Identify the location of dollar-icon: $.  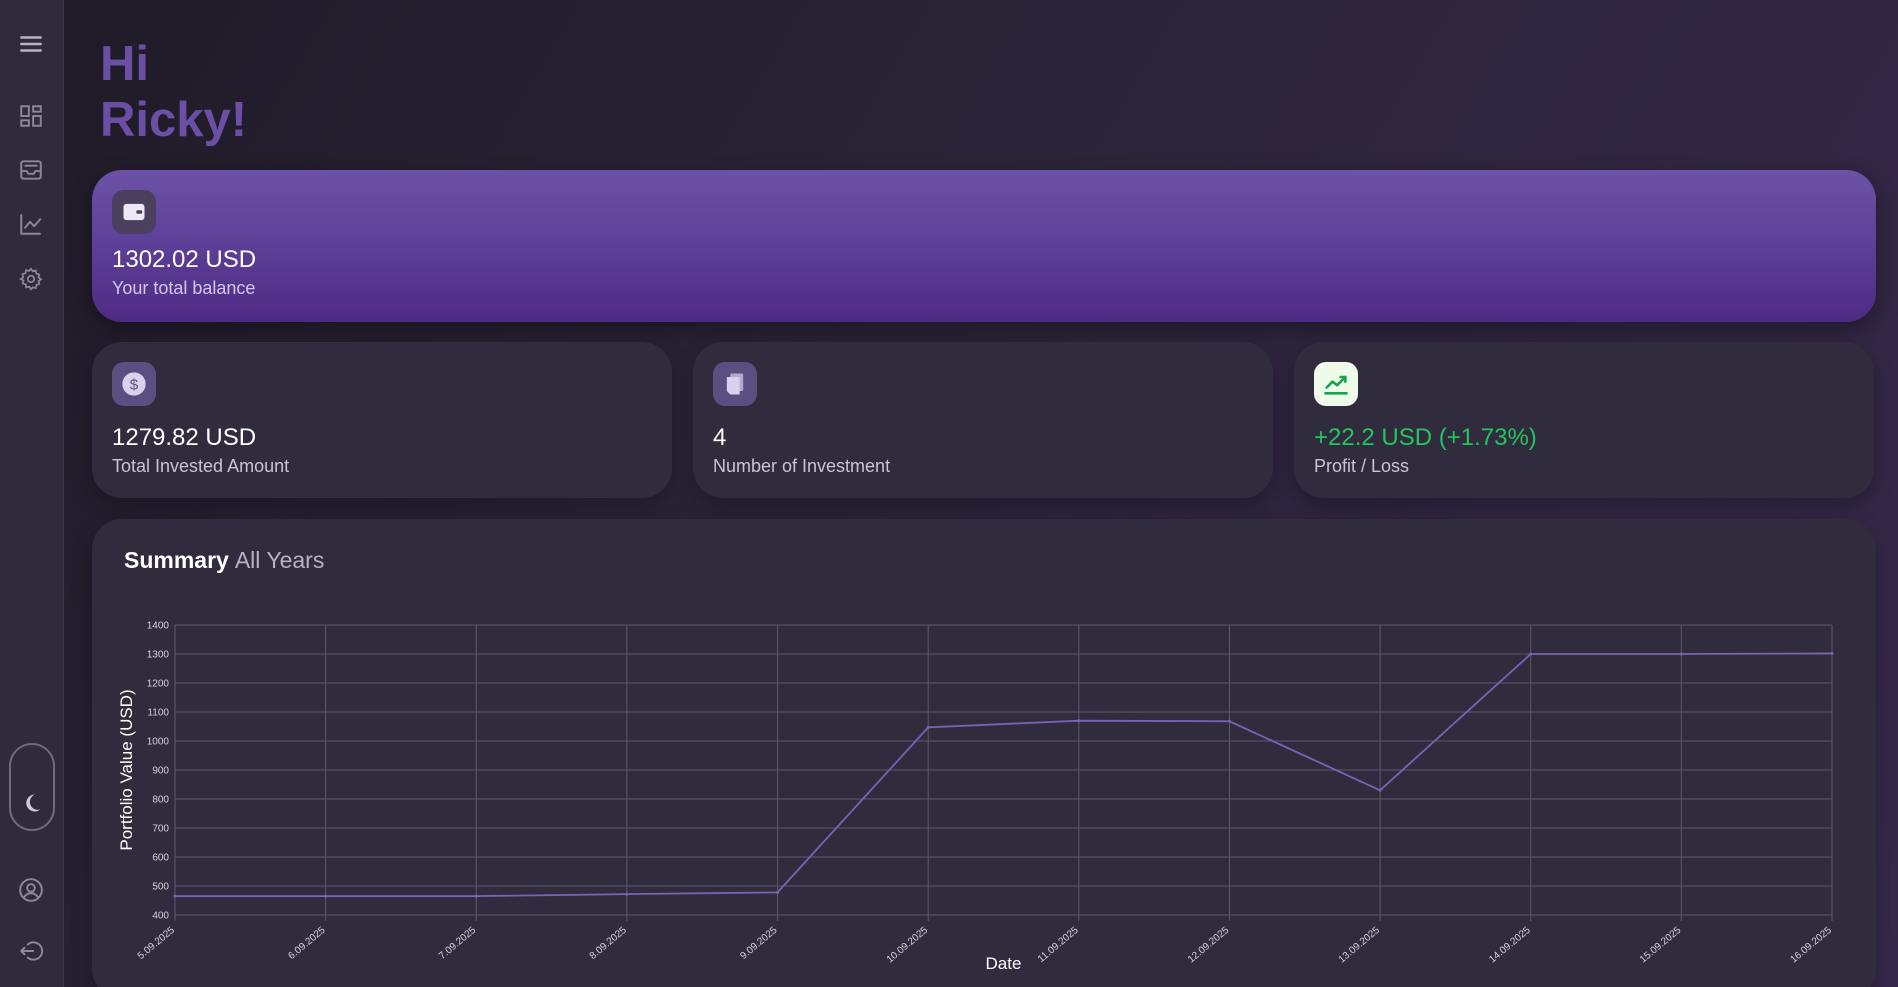
(134, 384).